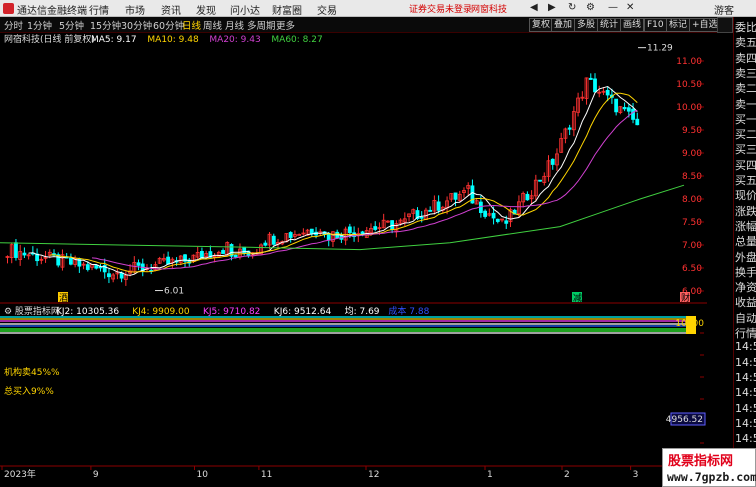  I want to click on close-icon: ✕, so click(630, 7).